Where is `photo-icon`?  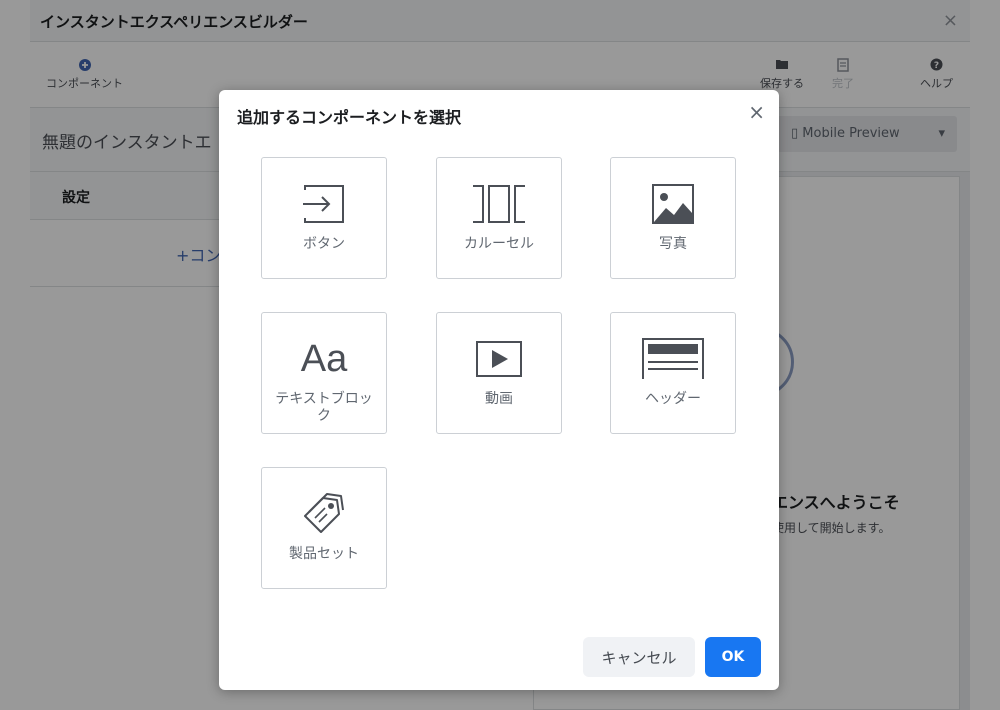
photo-icon is located at coordinates (673, 204).